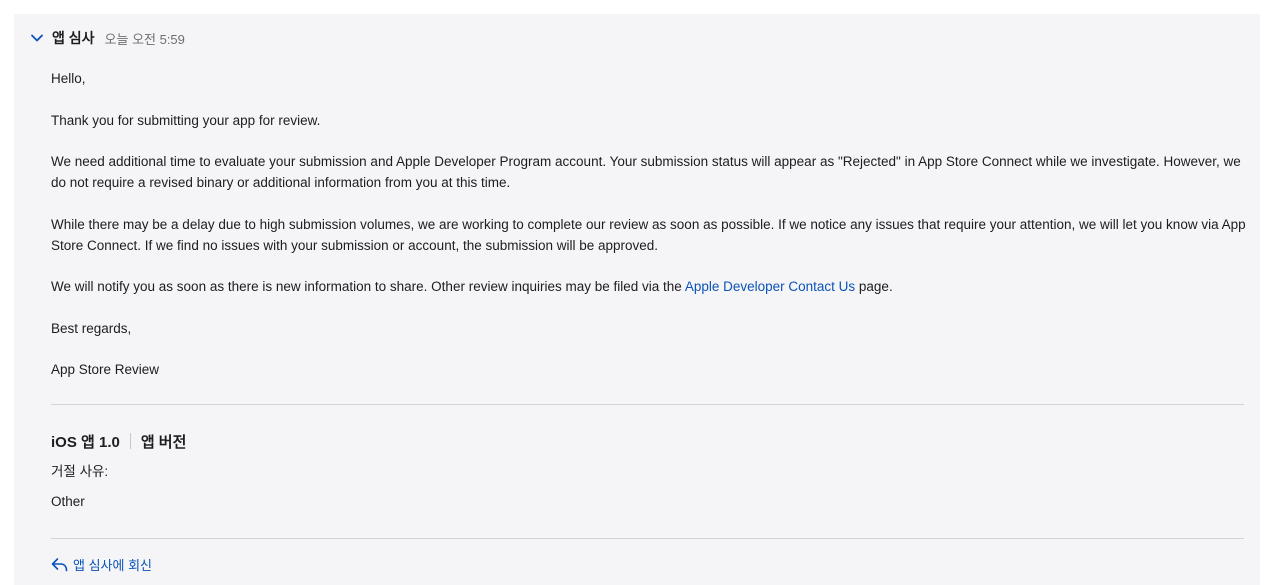 The width and height of the screenshot is (1280, 585). I want to click on reply-button: 앱 심사에 회신, so click(101, 564).